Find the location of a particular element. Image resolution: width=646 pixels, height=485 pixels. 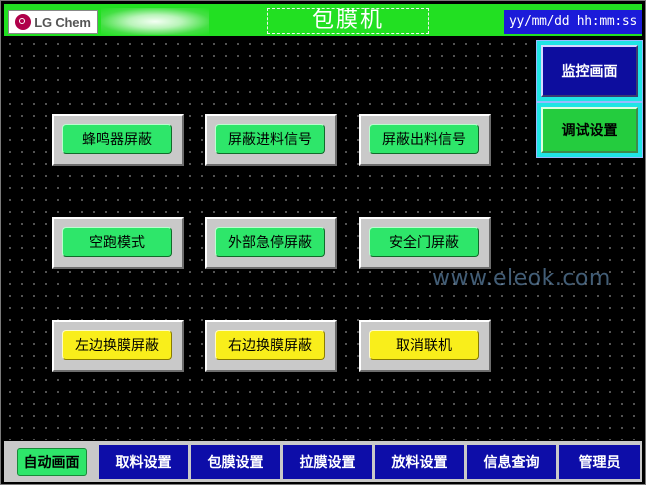

lg-chem-logo: LG Chem is located at coordinates (53, 22).